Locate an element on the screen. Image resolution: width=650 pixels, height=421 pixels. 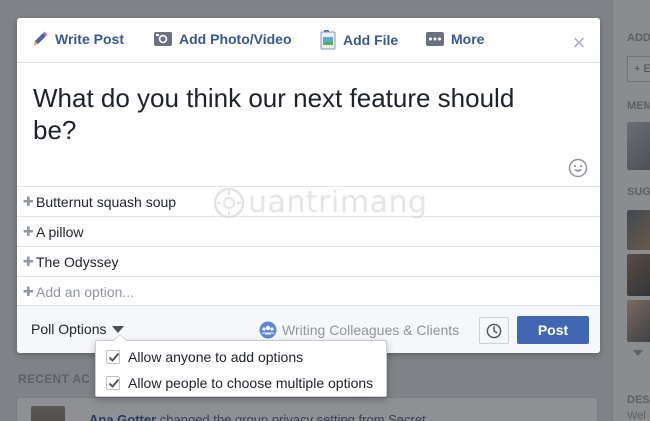
close-icon: × is located at coordinates (579, 43).